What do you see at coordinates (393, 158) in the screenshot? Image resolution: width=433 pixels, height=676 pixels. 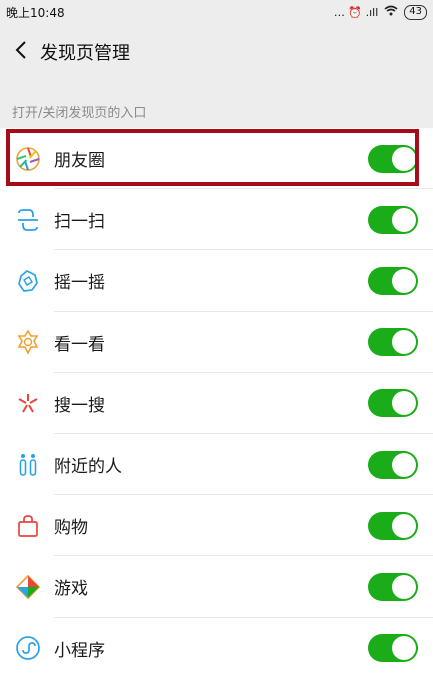 I see `toggle-moments` at bounding box center [393, 158].